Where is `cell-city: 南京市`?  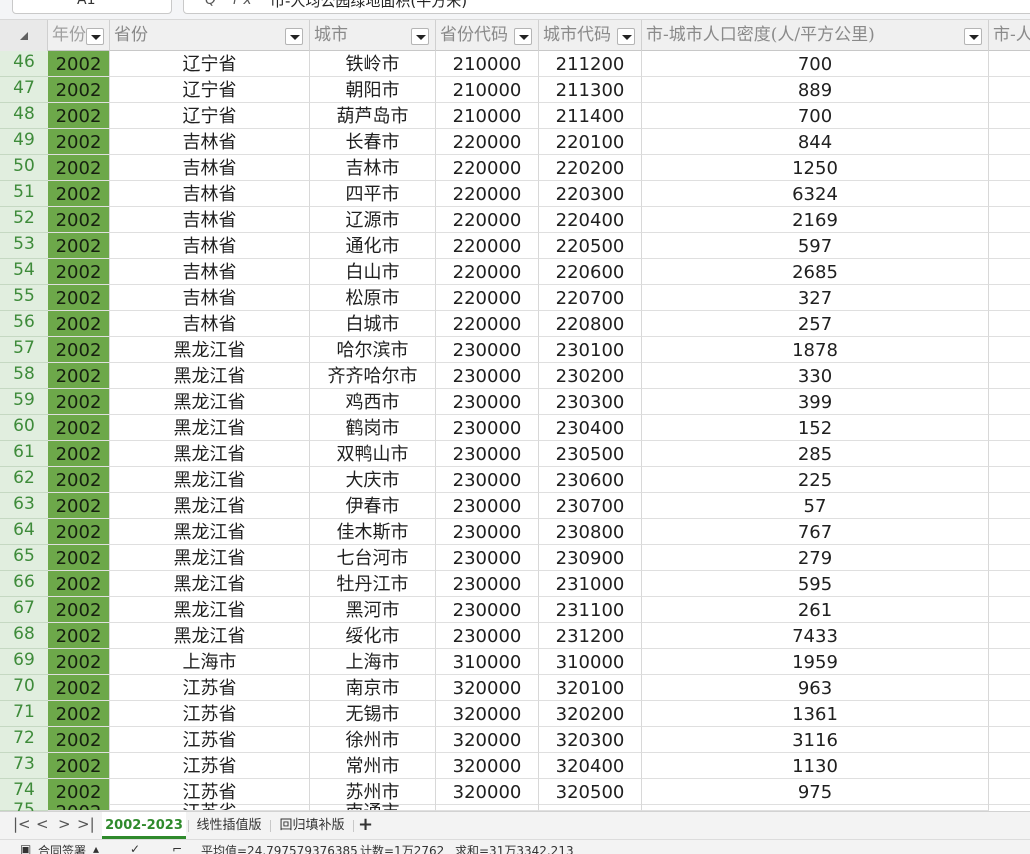 cell-city: 南京市 is located at coordinates (373, 688).